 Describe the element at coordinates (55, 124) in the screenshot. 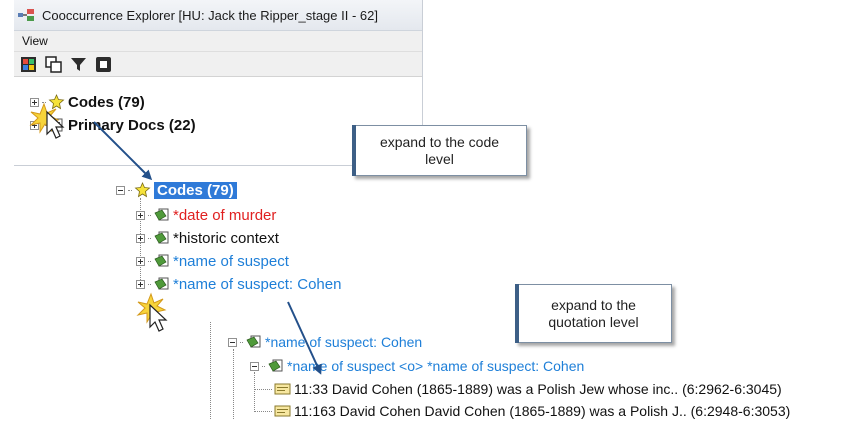

I see `mouse-cursor-icon` at that location.